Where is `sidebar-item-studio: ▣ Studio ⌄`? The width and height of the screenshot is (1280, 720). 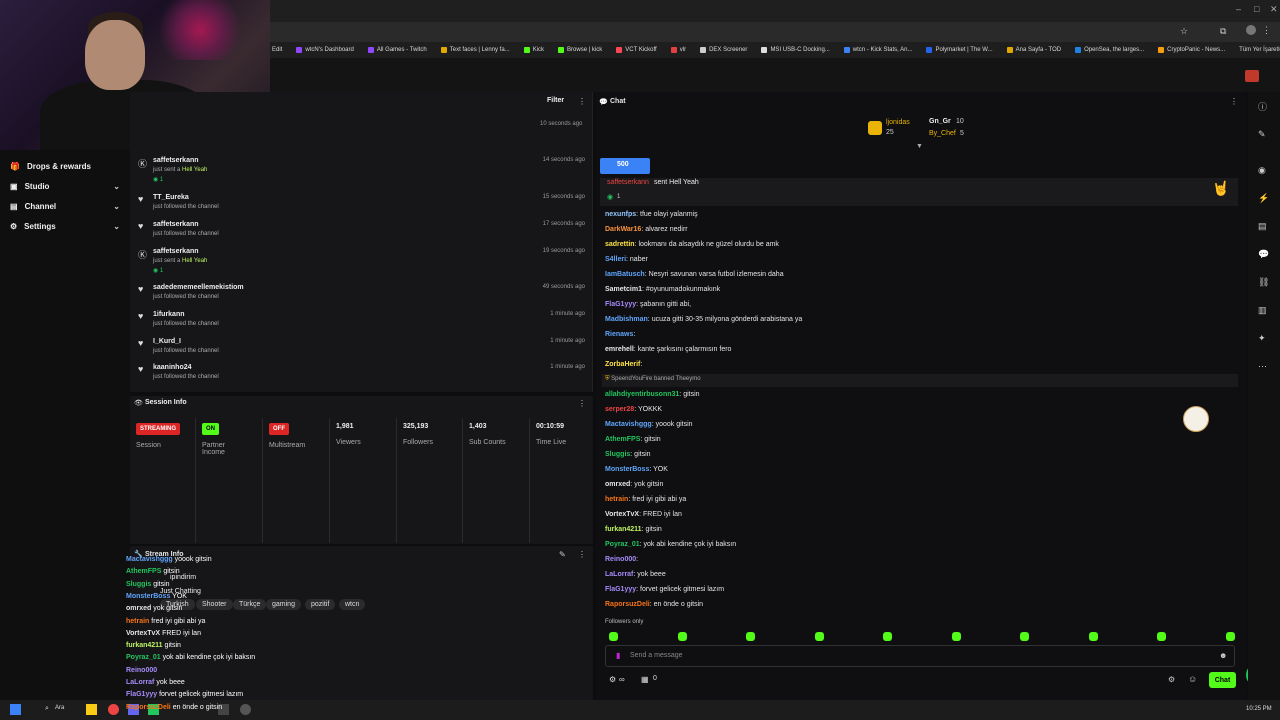
sidebar-item-studio: ▣ Studio ⌄ is located at coordinates (65, 186).